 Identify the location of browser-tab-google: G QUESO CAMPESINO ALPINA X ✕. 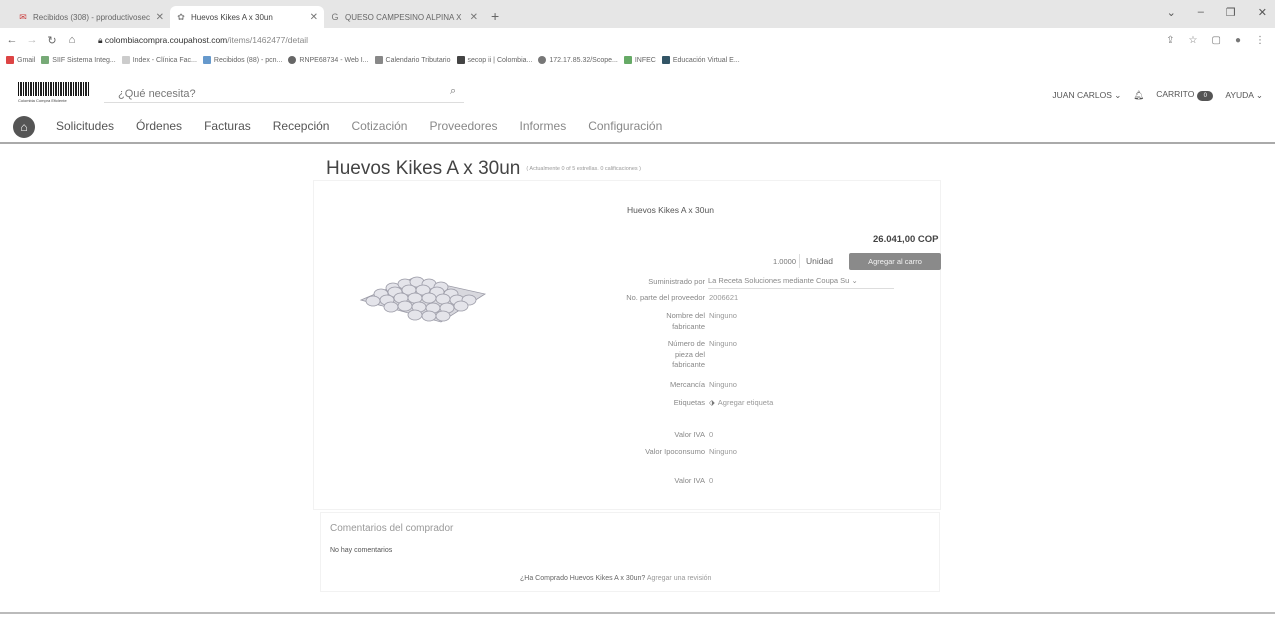
(404, 17).